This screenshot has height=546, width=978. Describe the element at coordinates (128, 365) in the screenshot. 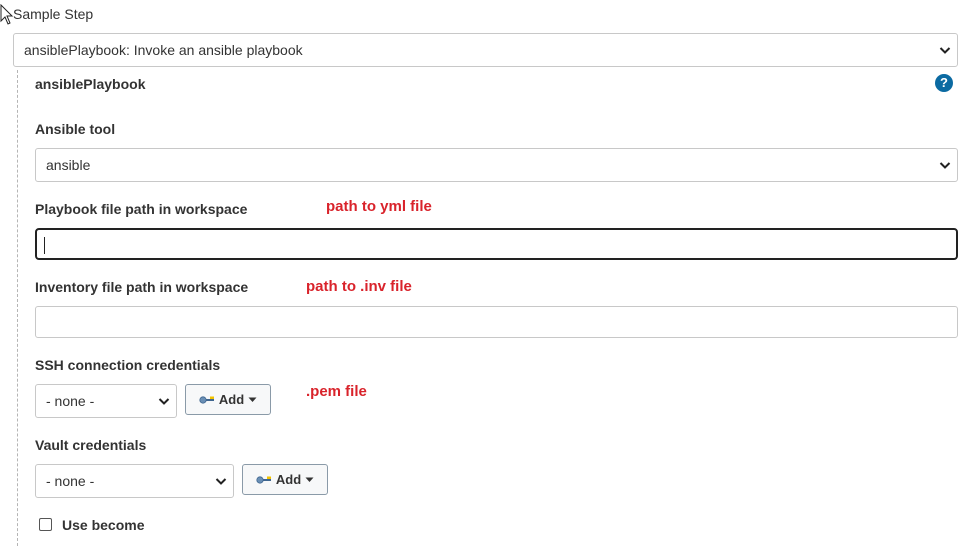

I see `ssh-credentials-label: SSH connection credentials` at that location.